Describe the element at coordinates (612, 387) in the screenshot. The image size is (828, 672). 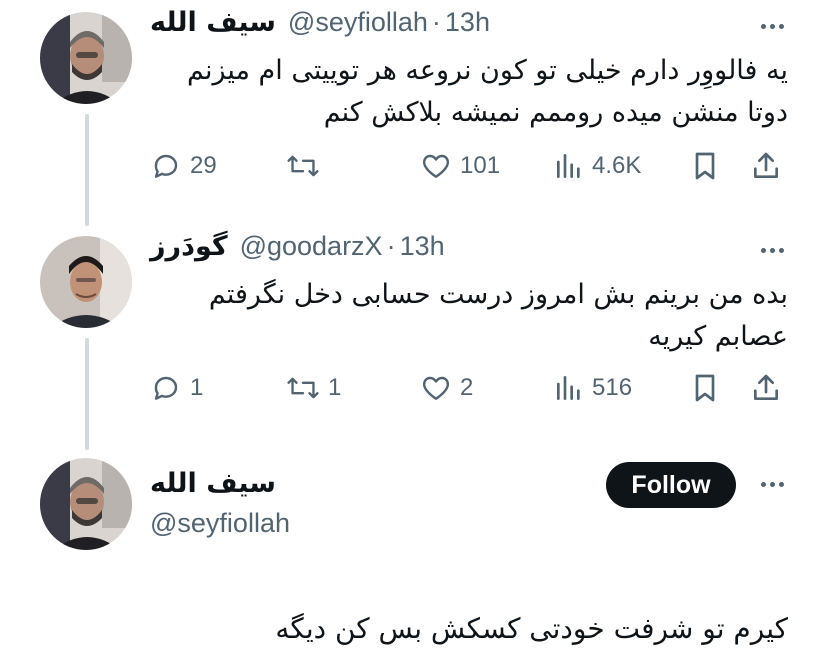
I see `view-count: 516` at that location.